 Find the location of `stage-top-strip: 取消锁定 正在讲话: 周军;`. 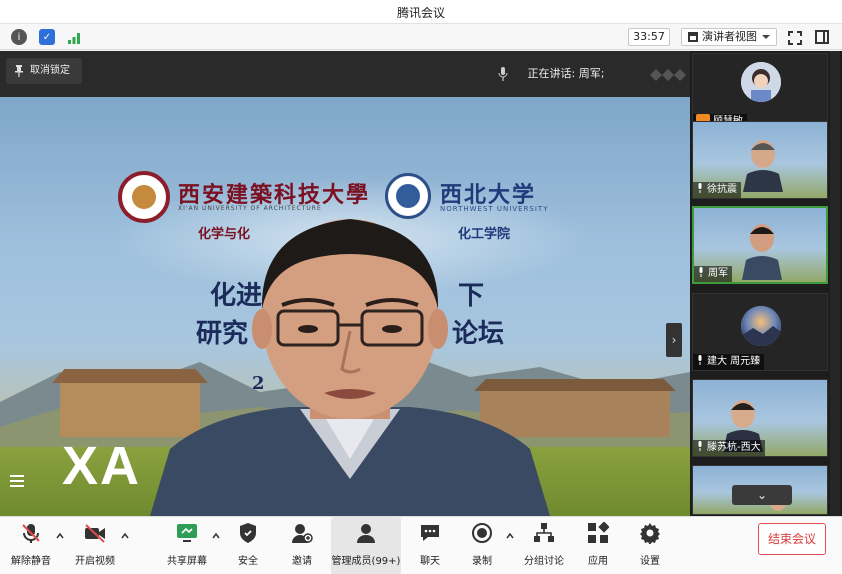

stage-top-strip: 取消锁定 正在讲话: 周军; is located at coordinates (345, 74).